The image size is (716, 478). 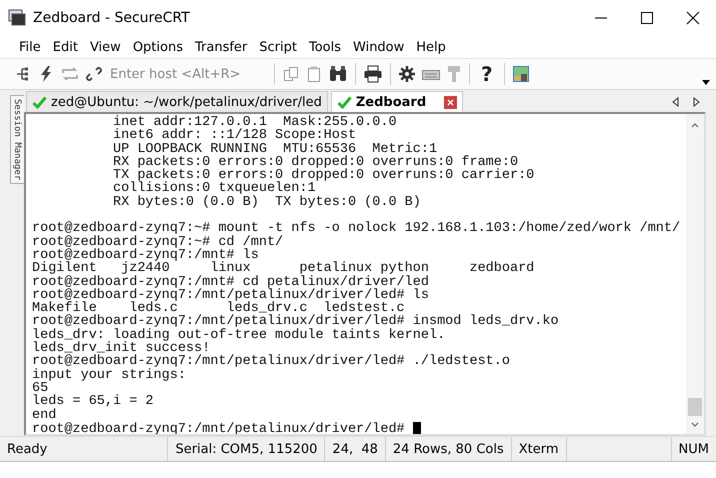 I want to click on close-tab-icon, so click(x=451, y=102).